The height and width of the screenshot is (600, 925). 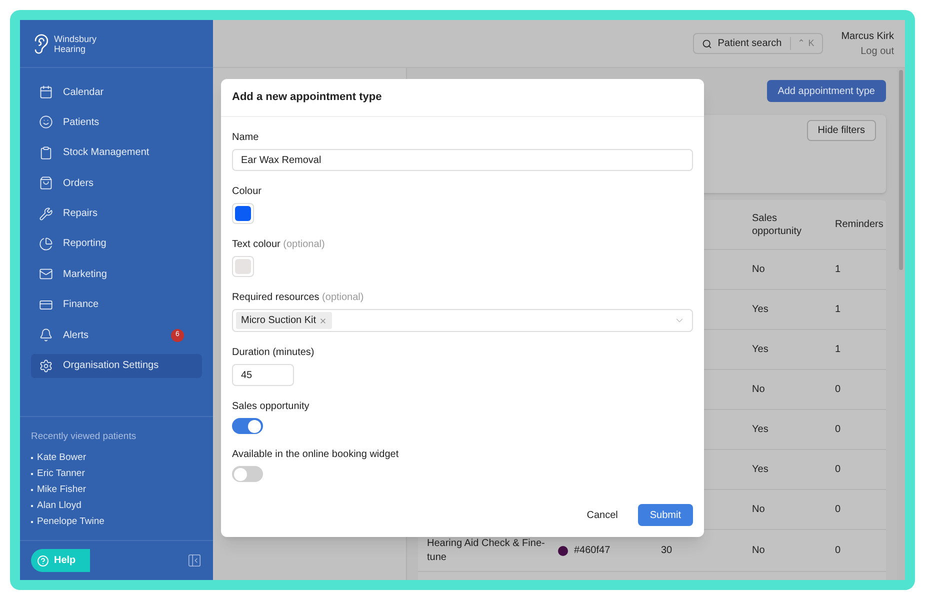 What do you see at coordinates (486, 550) in the screenshot?
I see `table-cell-text: Hearing Aid Check & Fine-tune` at bounding box center [486, 550].